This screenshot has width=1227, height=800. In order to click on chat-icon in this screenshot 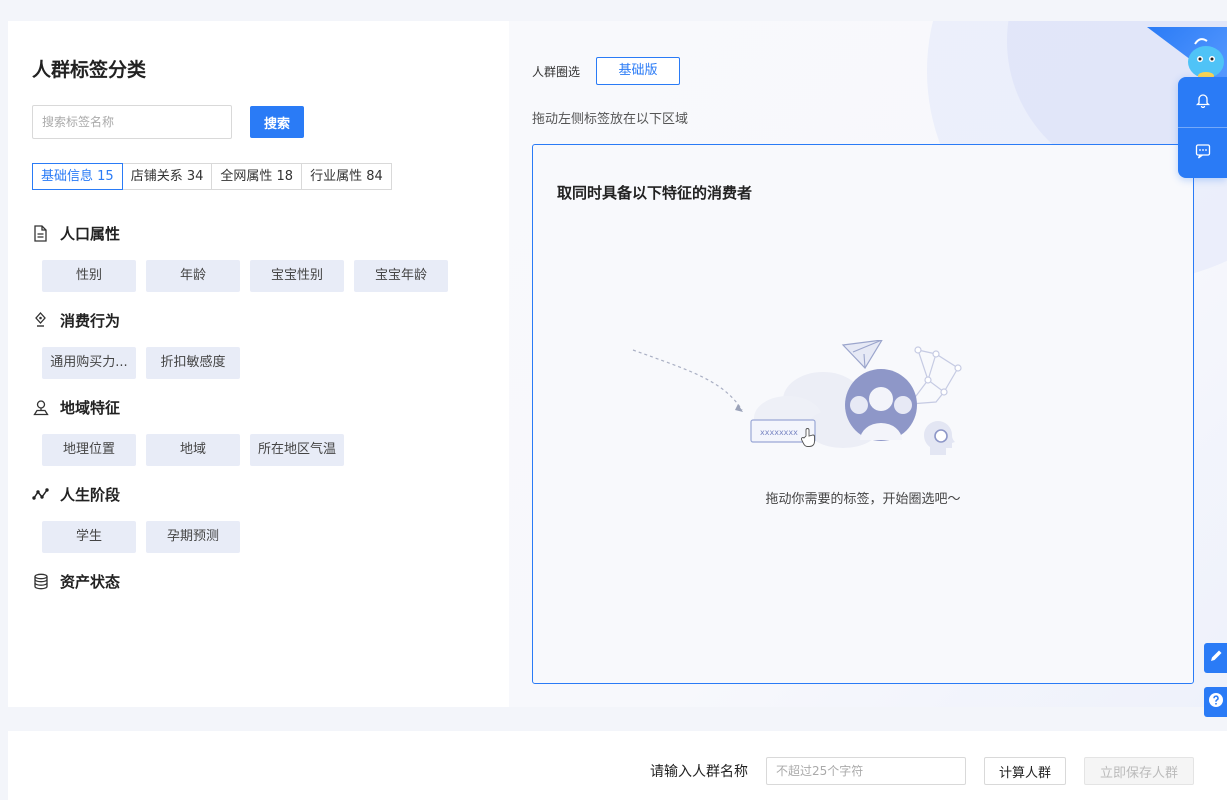, I will do `click(1203, 153)`.